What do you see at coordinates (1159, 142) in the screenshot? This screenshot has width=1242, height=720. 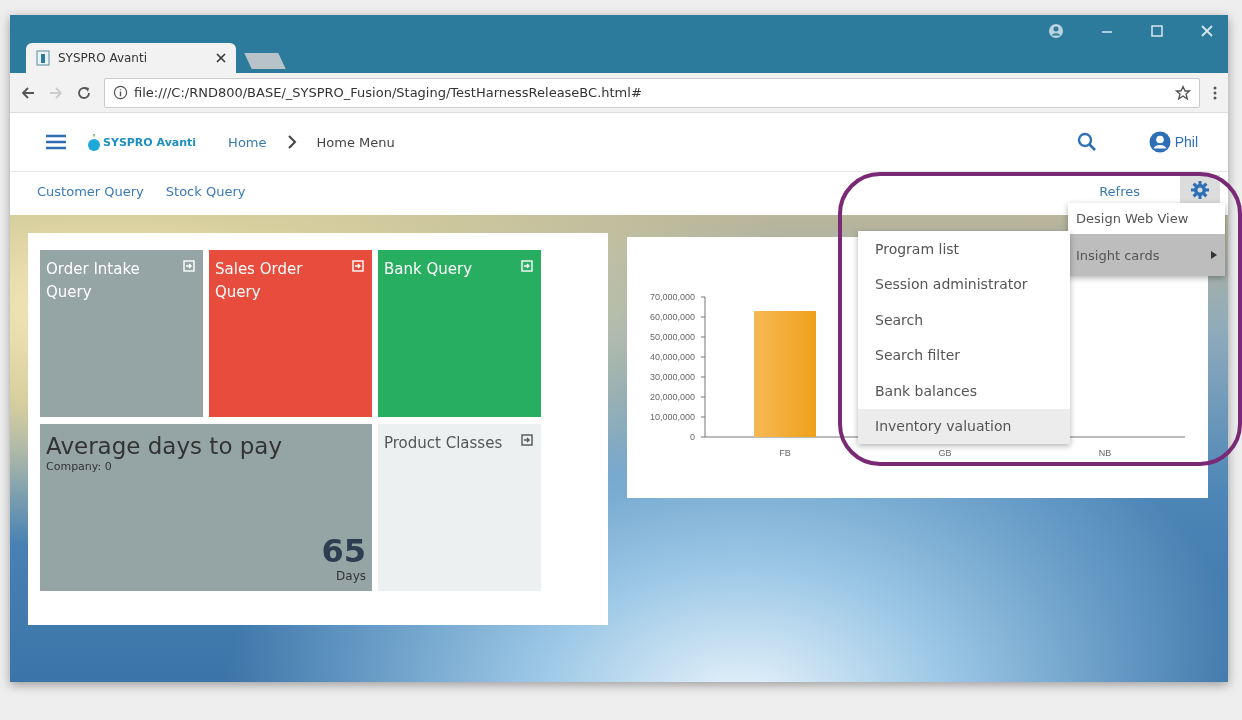 I see `user-avatar-icon` at bounding box center [1159, 142].